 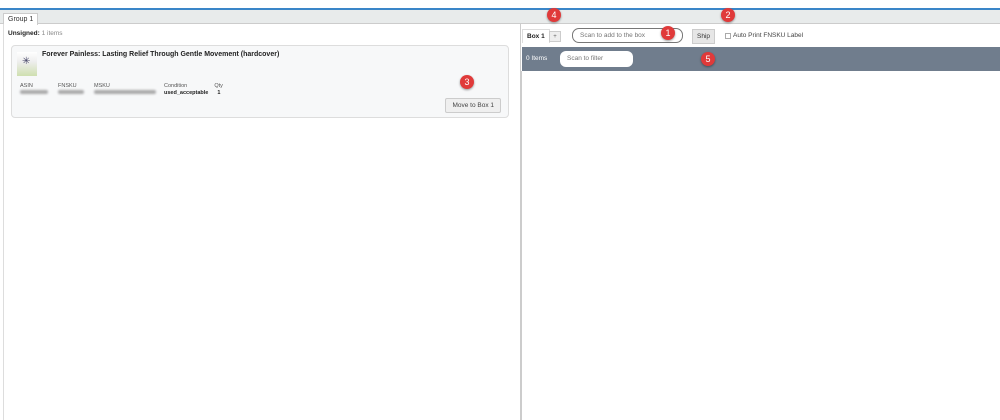 I want to click on box-toolbar: 0 Items, so click(x=761, y=59).